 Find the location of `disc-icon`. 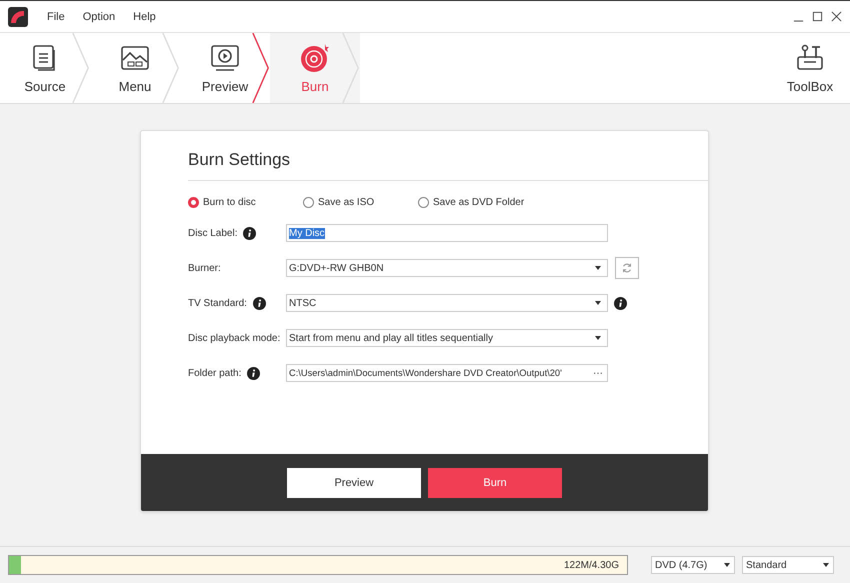

disc-icon is located at coordinates (315, 57).